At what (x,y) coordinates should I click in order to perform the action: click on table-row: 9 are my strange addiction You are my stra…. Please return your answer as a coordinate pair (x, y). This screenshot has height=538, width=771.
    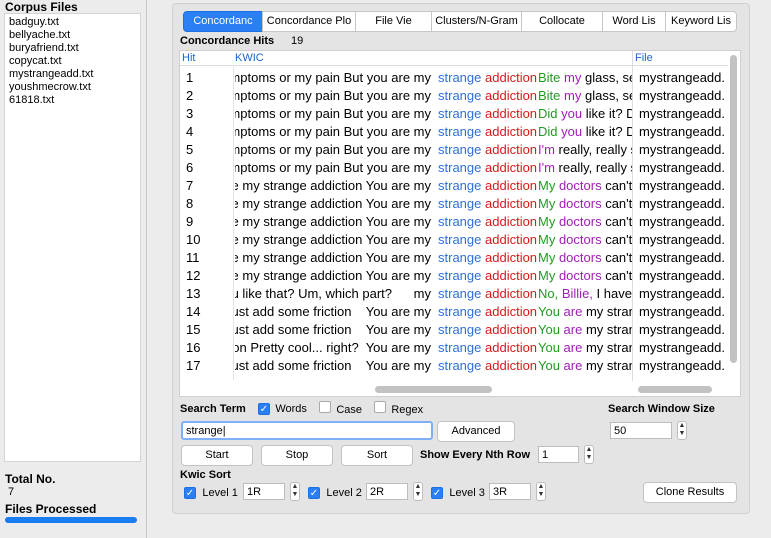
    Looking at the image, I should click on (454, 222).